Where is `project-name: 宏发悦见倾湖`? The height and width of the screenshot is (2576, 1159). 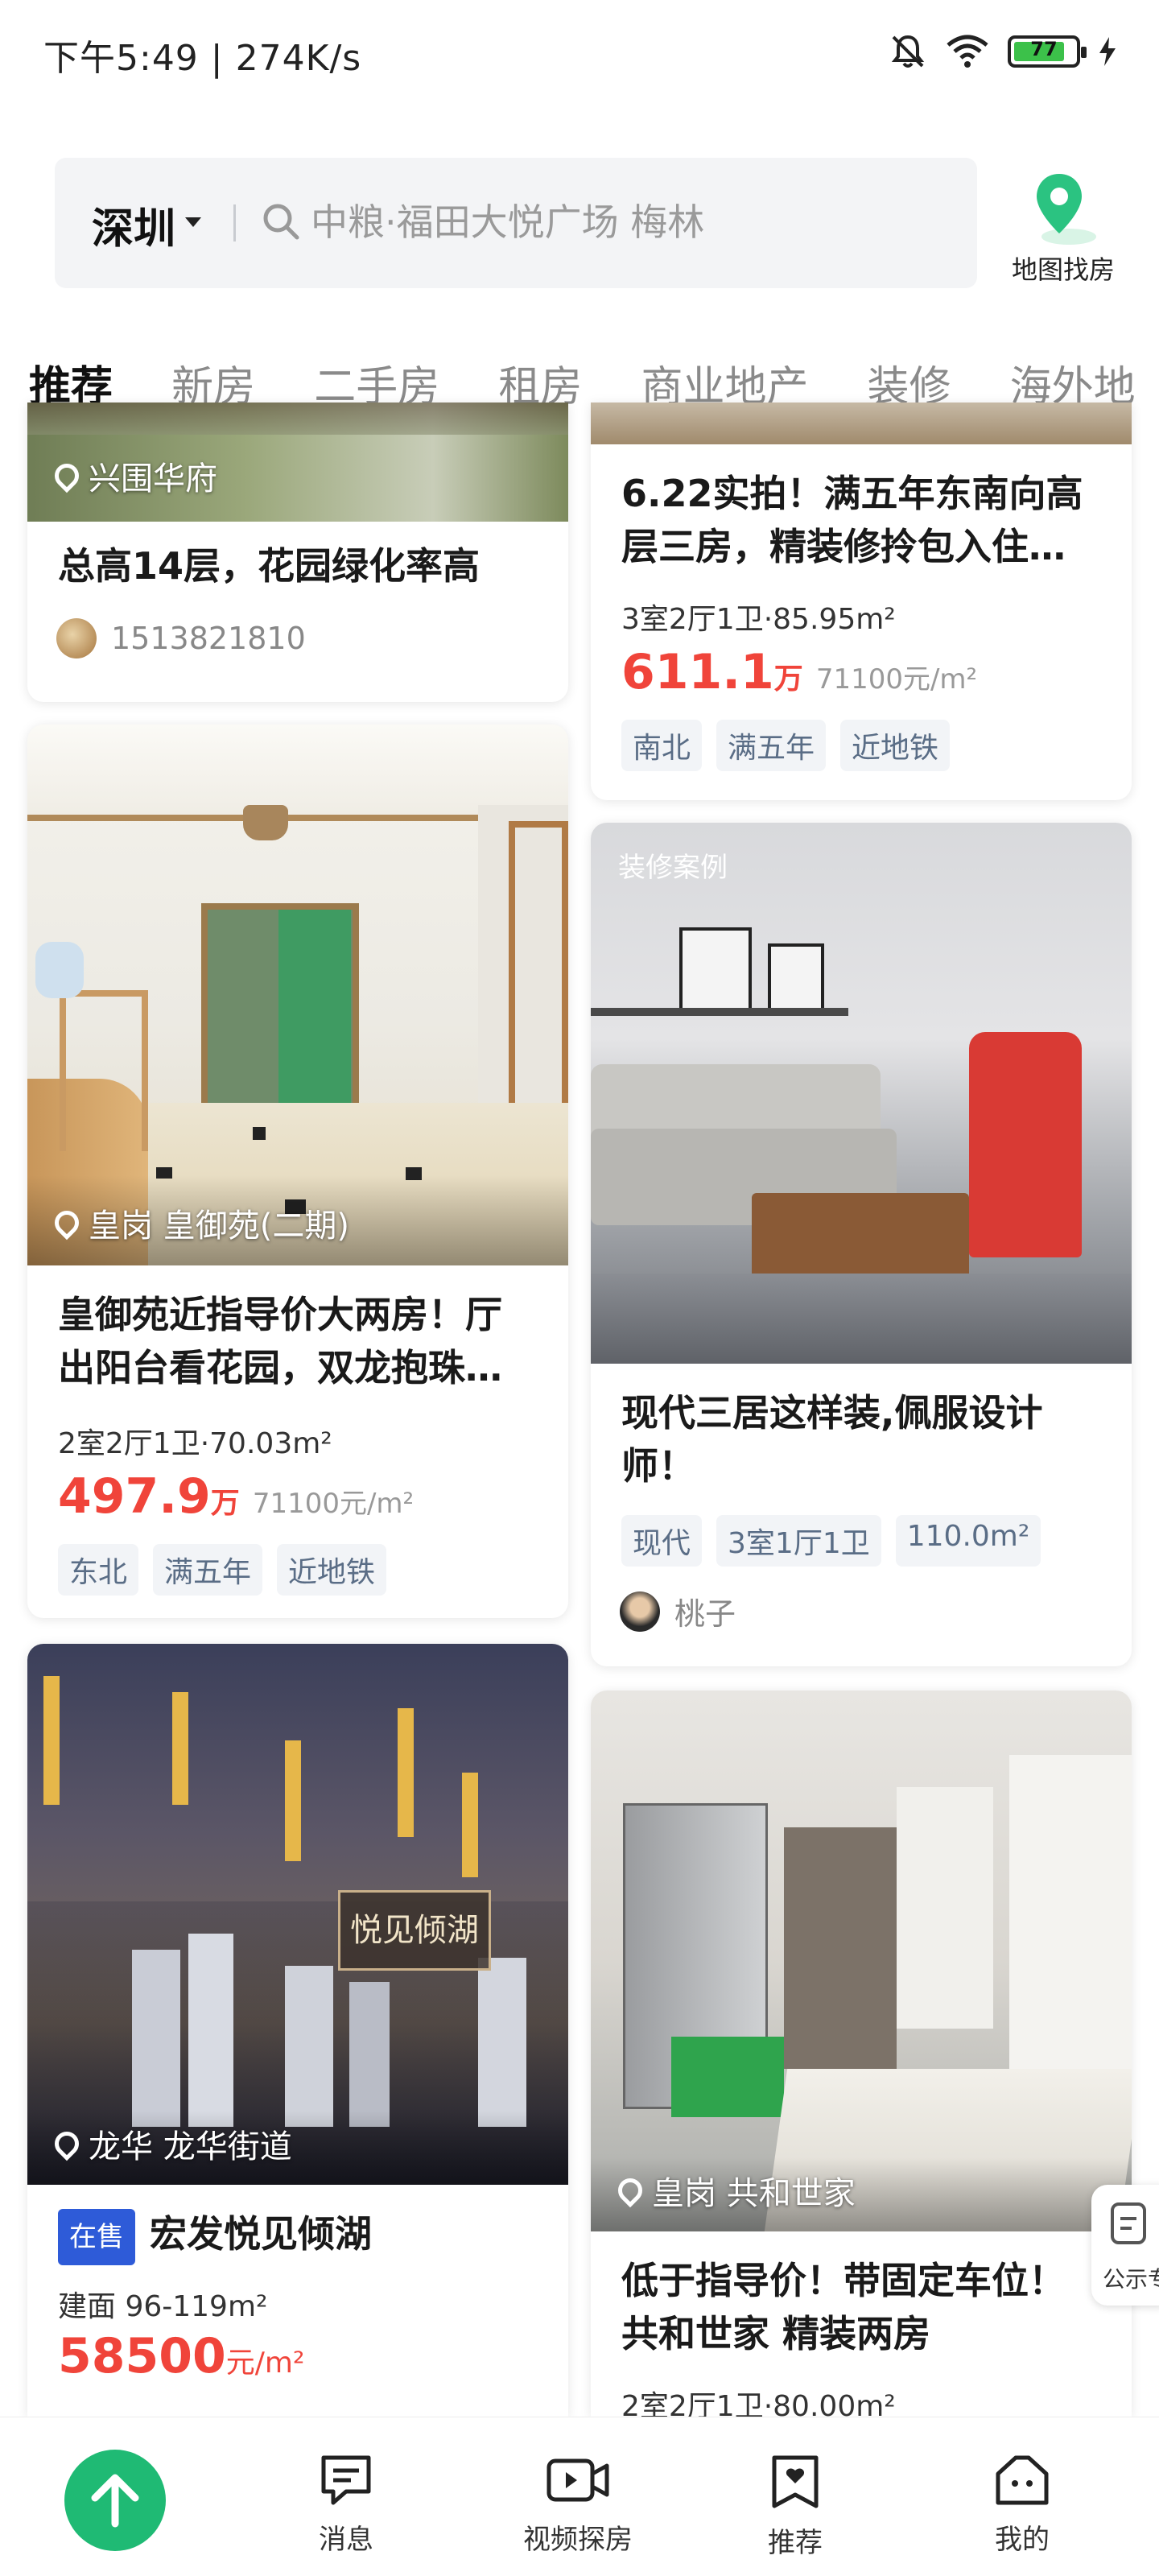
project-name: 宏发悦见倾湖 is located at coordinates (261, 2234).